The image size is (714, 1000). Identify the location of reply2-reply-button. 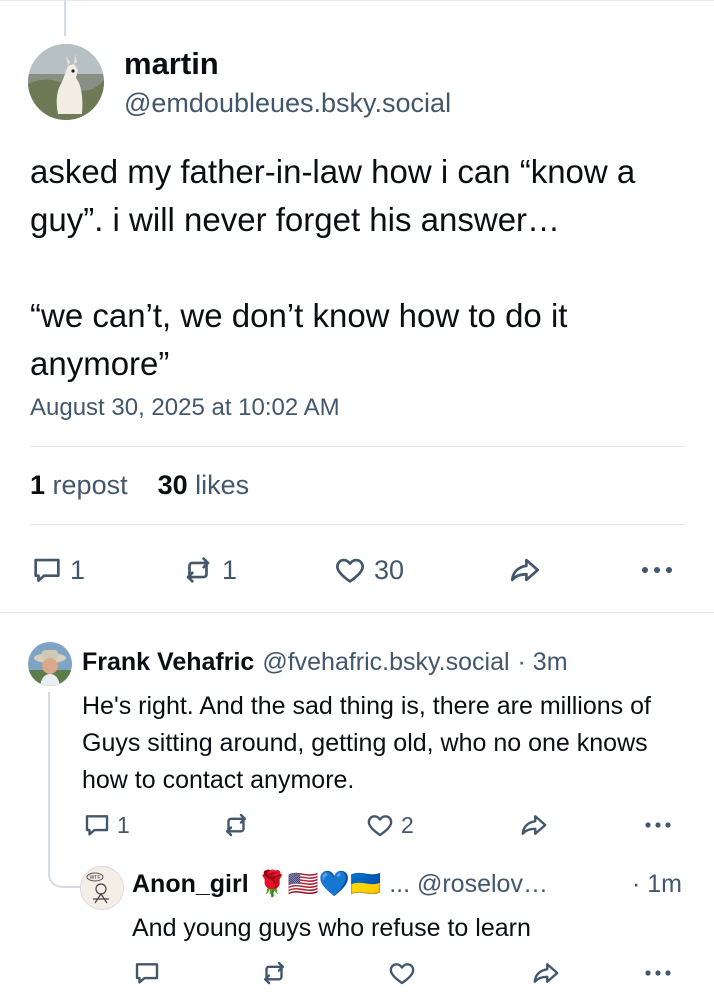
(147, 973).